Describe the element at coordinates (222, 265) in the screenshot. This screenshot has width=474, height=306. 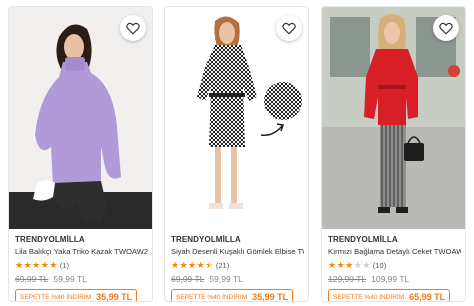
I see `rating-count: (21)` at that location.